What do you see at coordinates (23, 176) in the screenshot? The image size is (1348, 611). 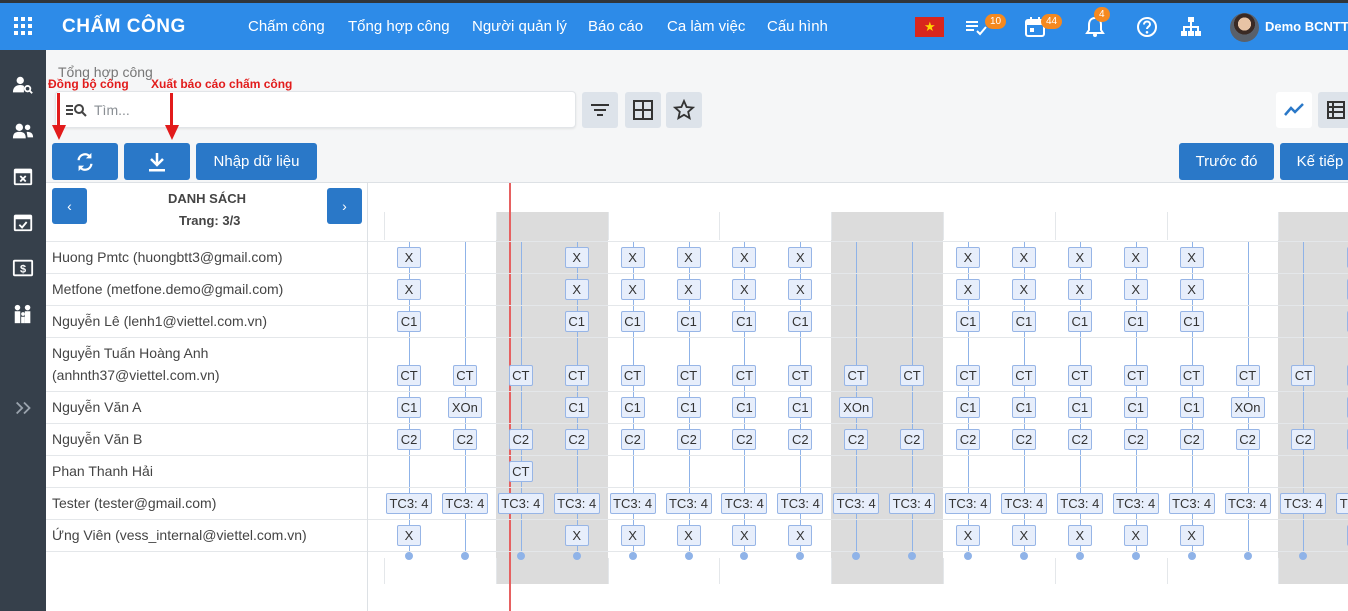 I see `calendar-cancel-icon` at bounding box center [23, 176].